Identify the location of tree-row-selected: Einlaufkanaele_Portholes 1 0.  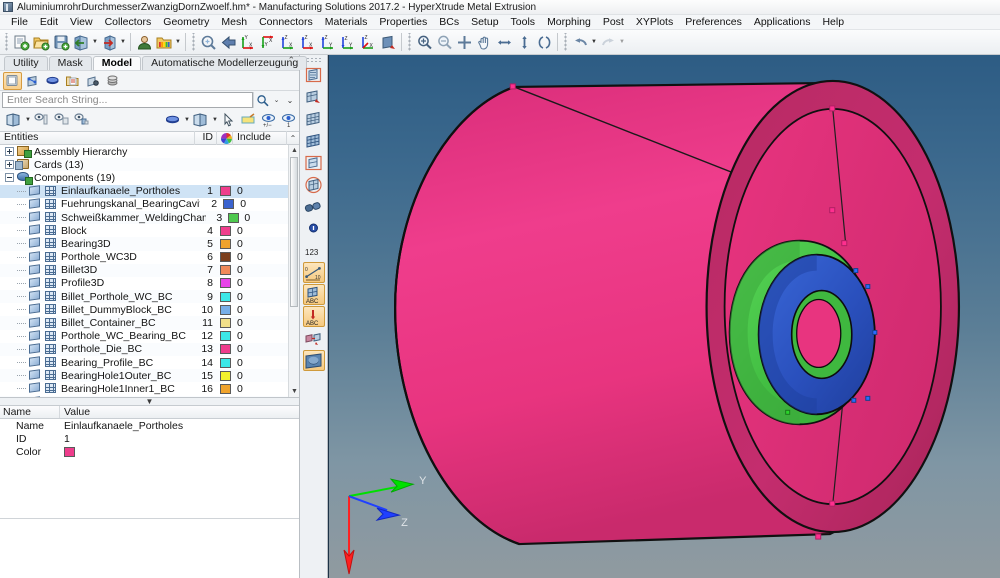
(149, 191).